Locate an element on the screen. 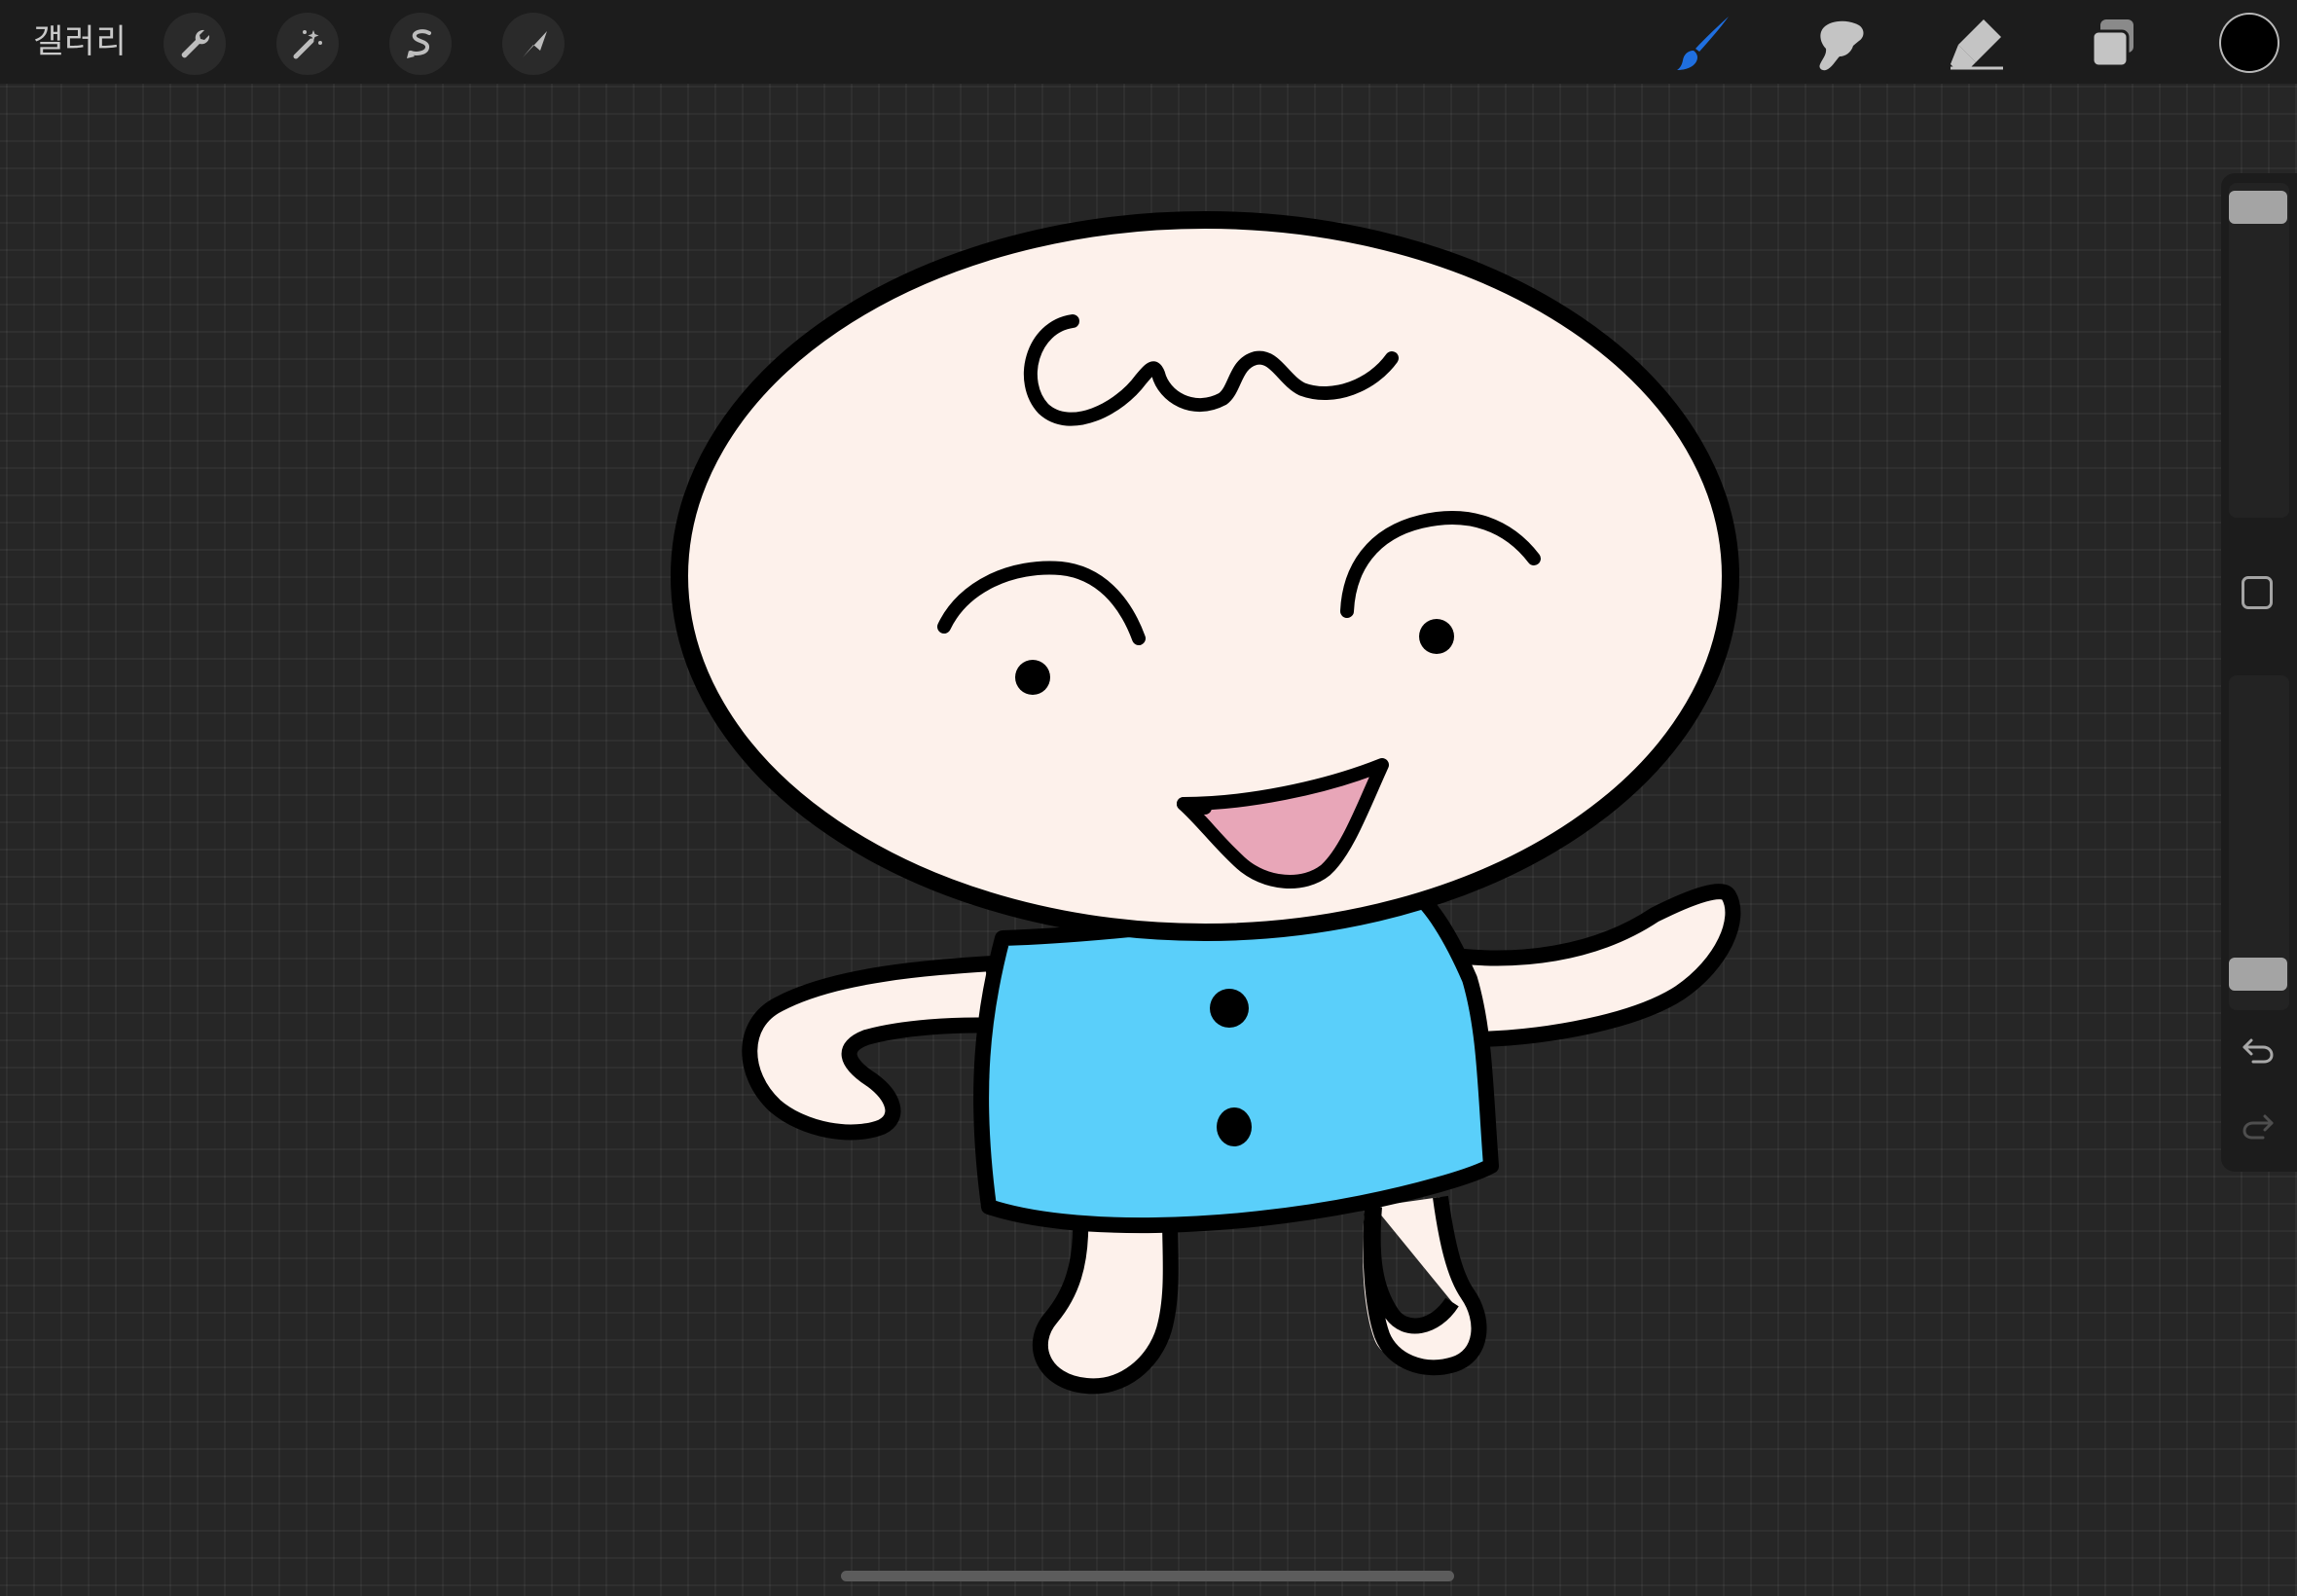 This screenshot has width=2297, height=1596. brush-size-thumb is located at coordinates (2258, 207).